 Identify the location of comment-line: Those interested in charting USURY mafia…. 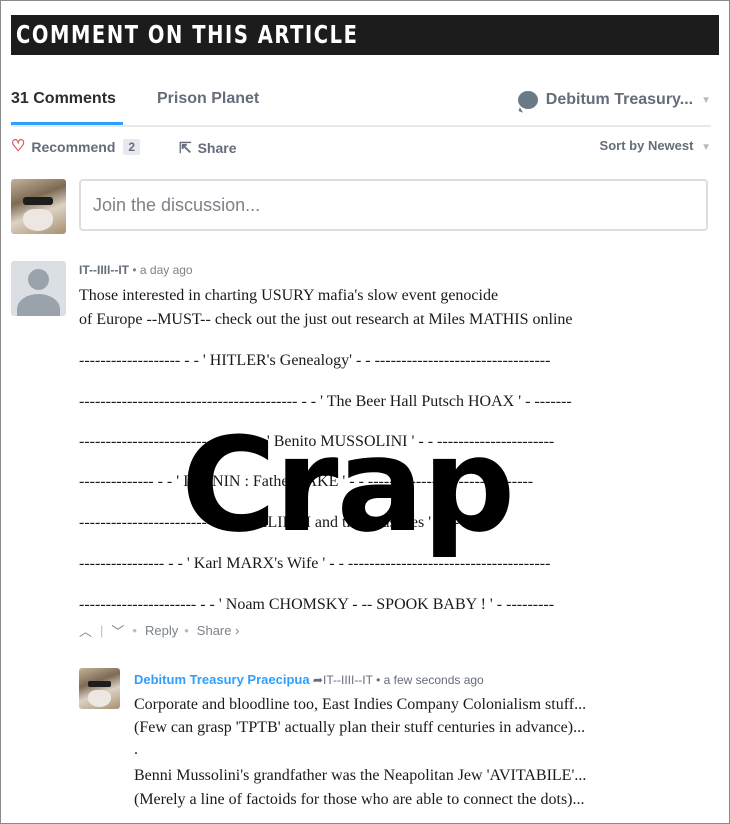
(289, 295).